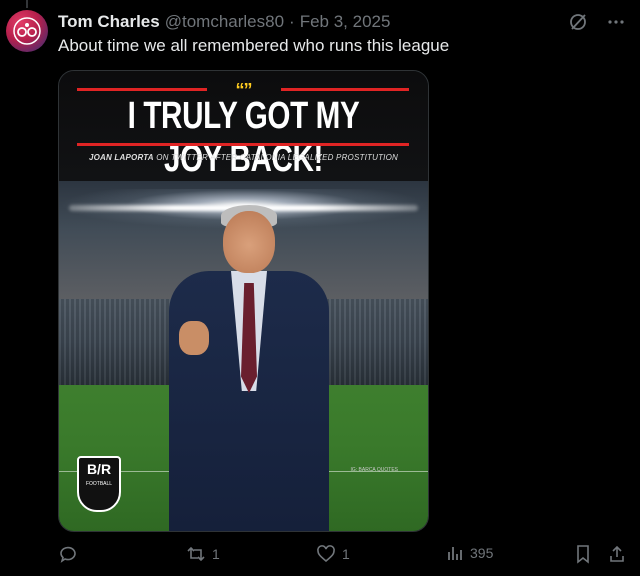  Describe the element at coordinates (216, 554) in the screenshot. I see `repost-count: 1` at that location.